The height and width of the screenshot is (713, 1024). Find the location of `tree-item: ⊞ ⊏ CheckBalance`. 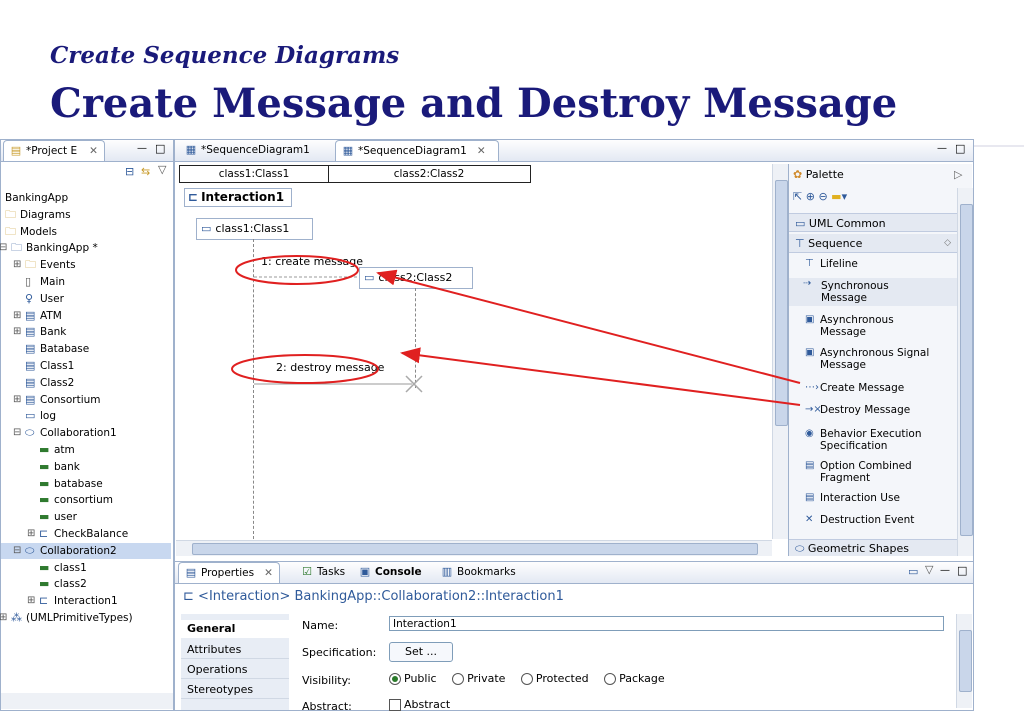

tree-item: ⊞ ⊏ CheckBalance is located at coordinates (86, 534).